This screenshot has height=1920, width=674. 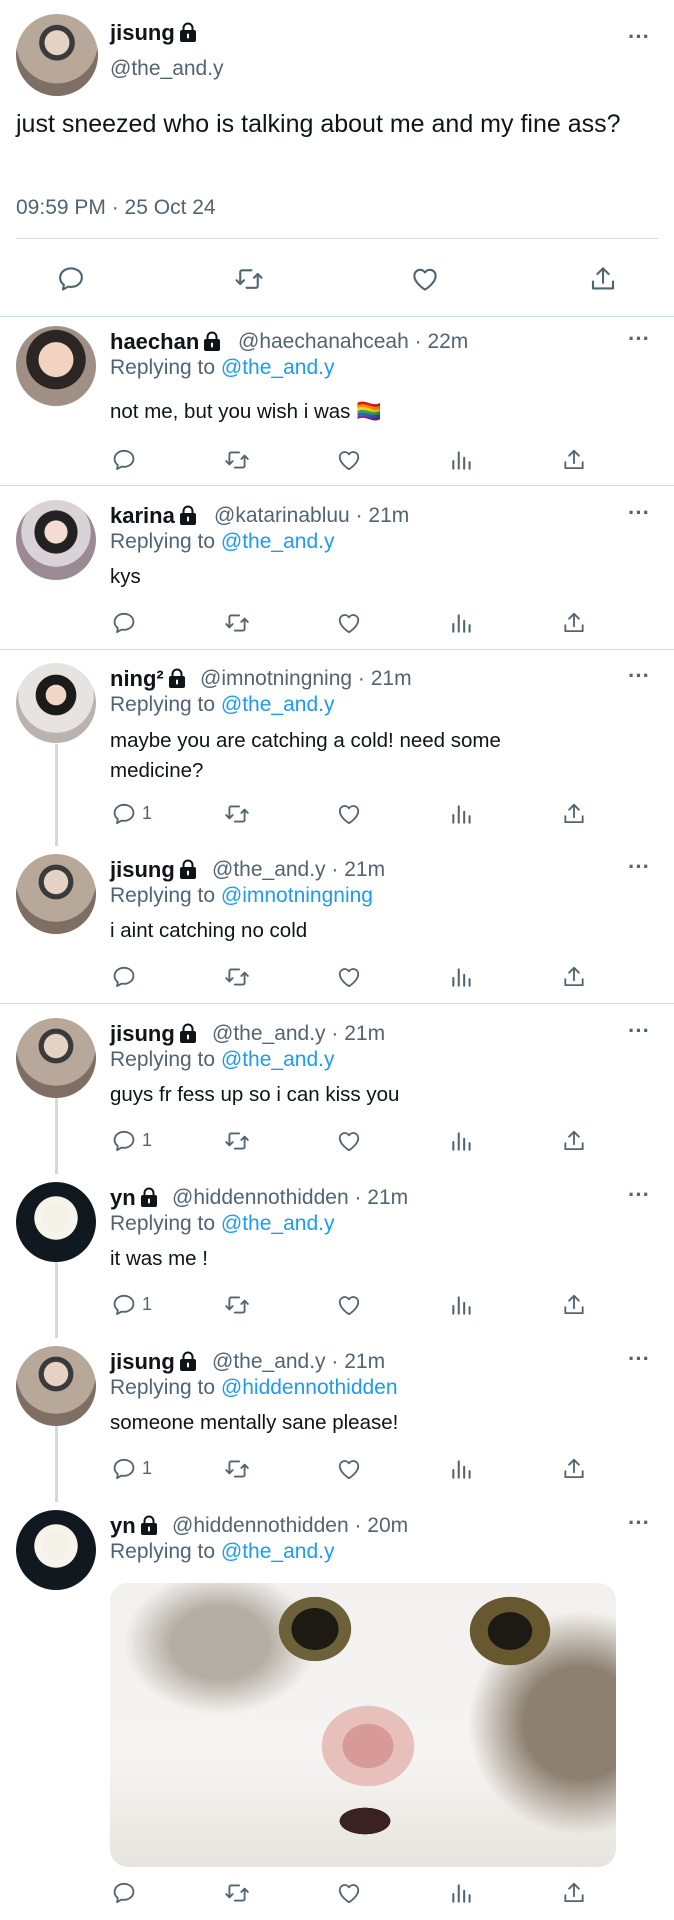 I want to click on media-image-cat, so click(x=363, y=1725).